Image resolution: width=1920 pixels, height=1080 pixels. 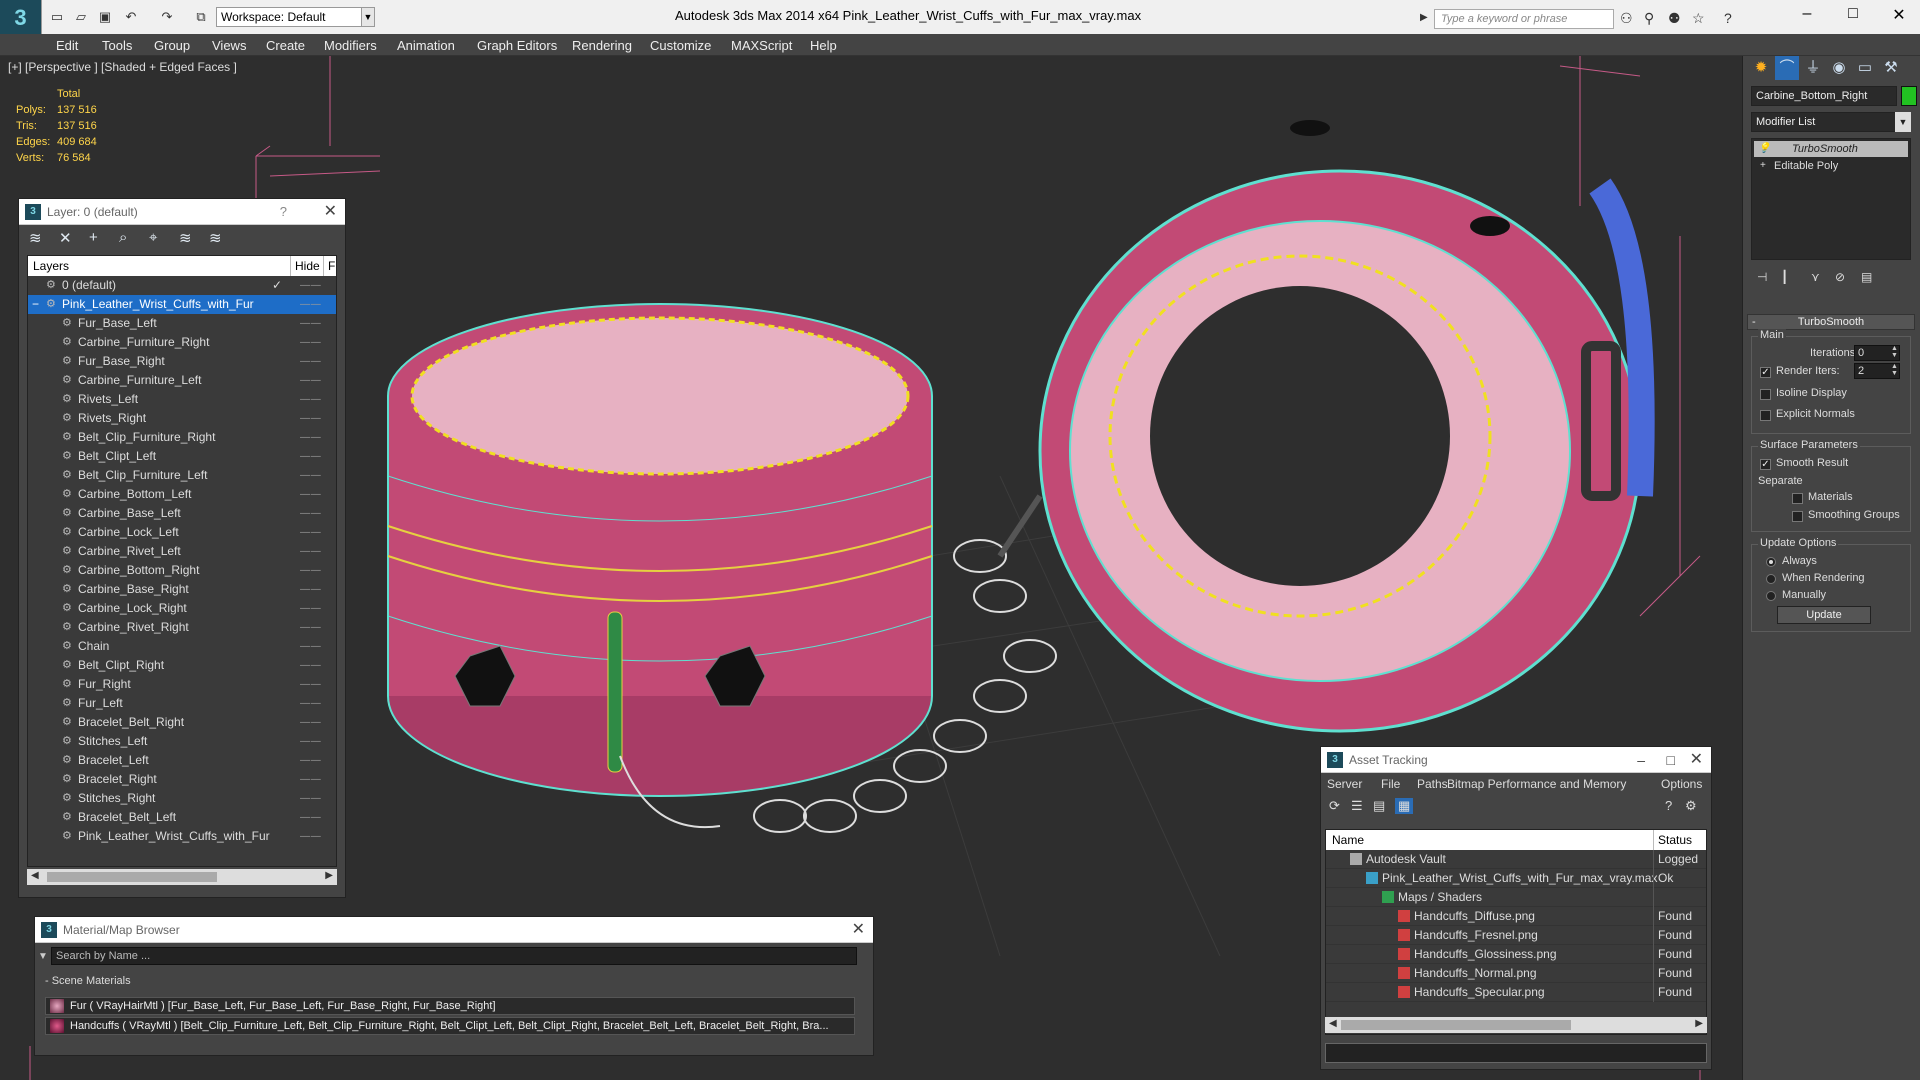 I want to click on layer-item-row: ⚙ Carbine_Base_Left — —, so click(x=182, y=513).